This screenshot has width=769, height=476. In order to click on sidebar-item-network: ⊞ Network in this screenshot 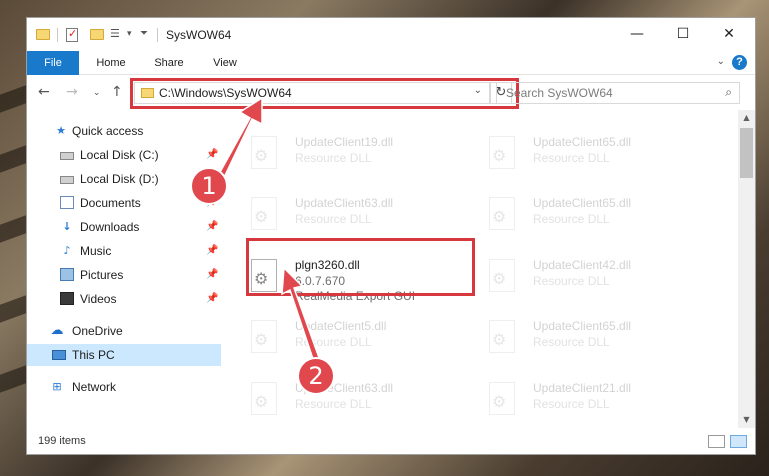, I will do `click(124, 387)`.